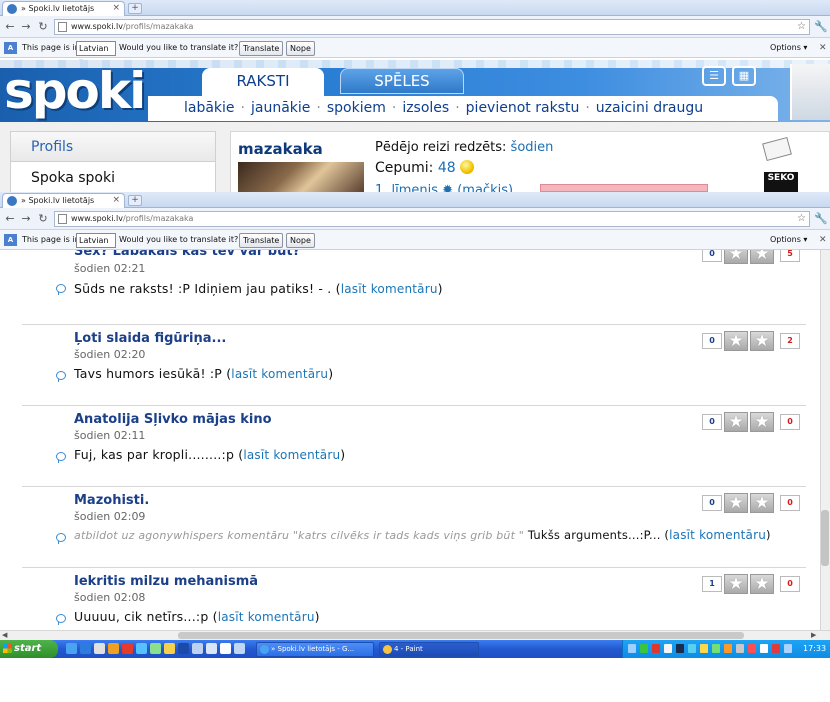  Describe the element at coordinates (209, 108) in the screenshot. I see `subnav-labakie: labākie` at that location.